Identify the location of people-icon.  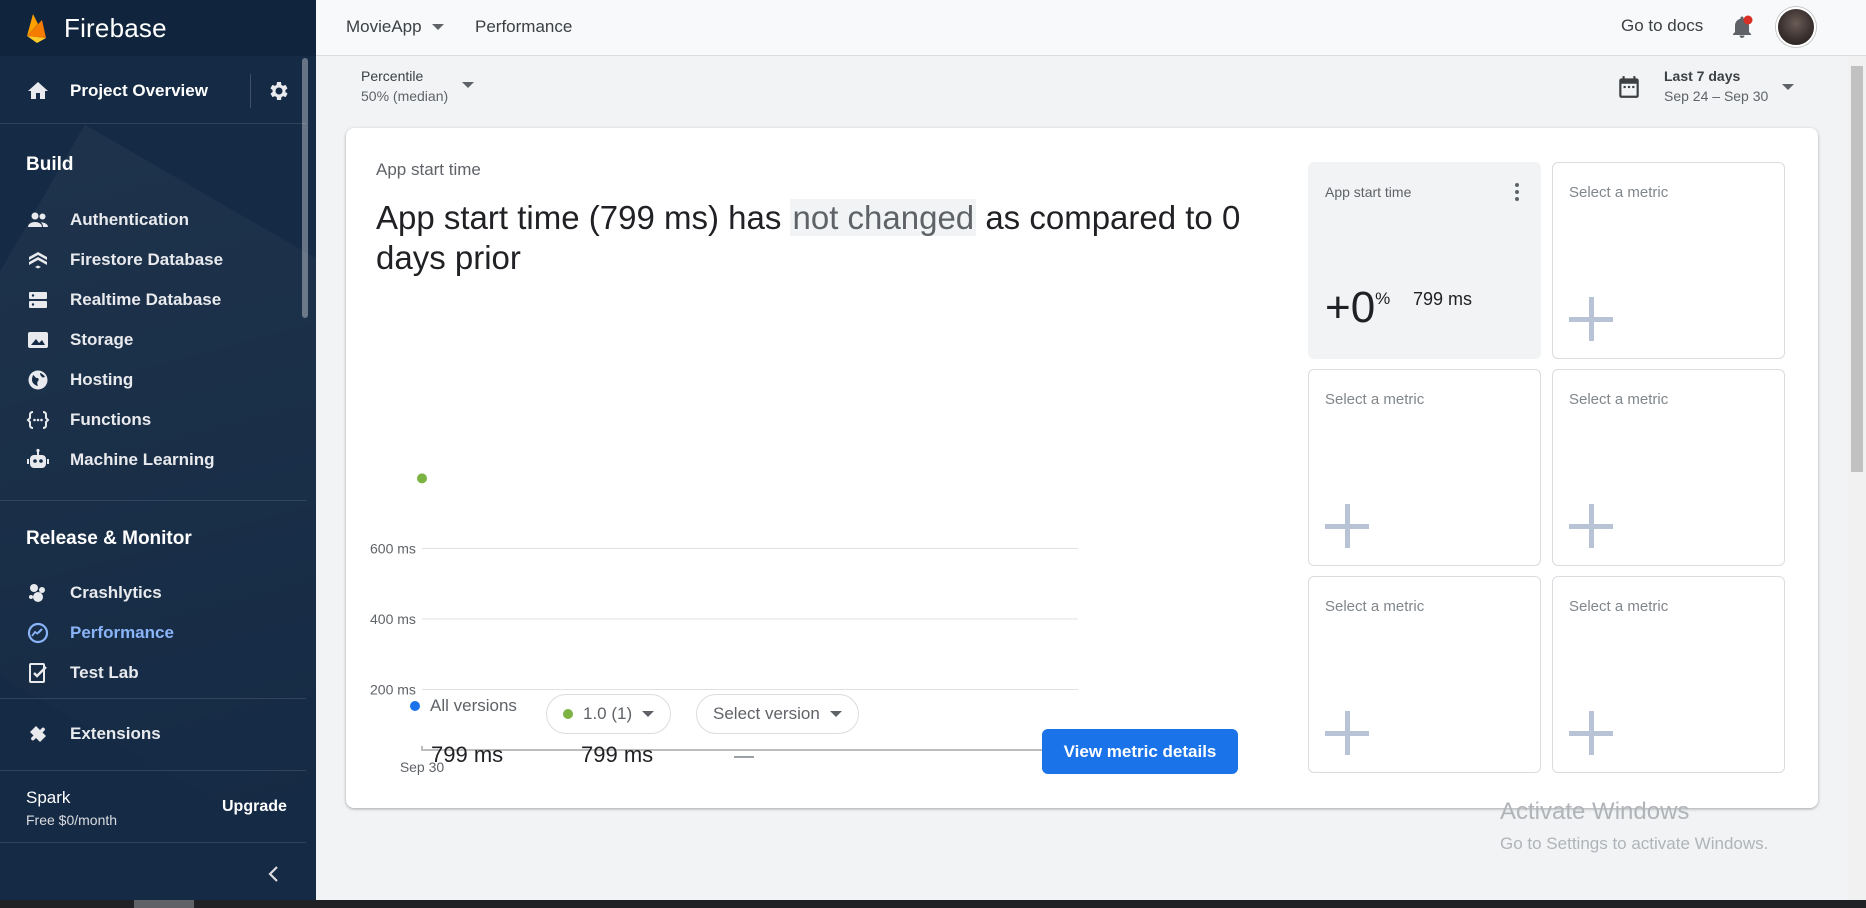
(38, 220).